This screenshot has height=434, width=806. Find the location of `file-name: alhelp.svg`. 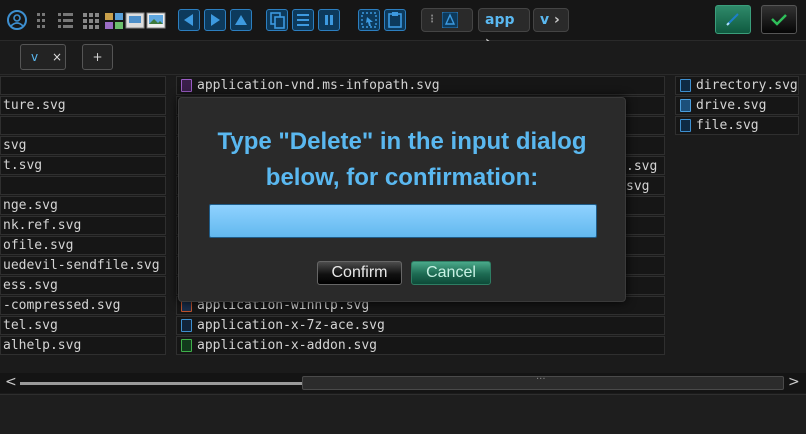

file-name: alhelp.svg is located at coordinates (42, 345).